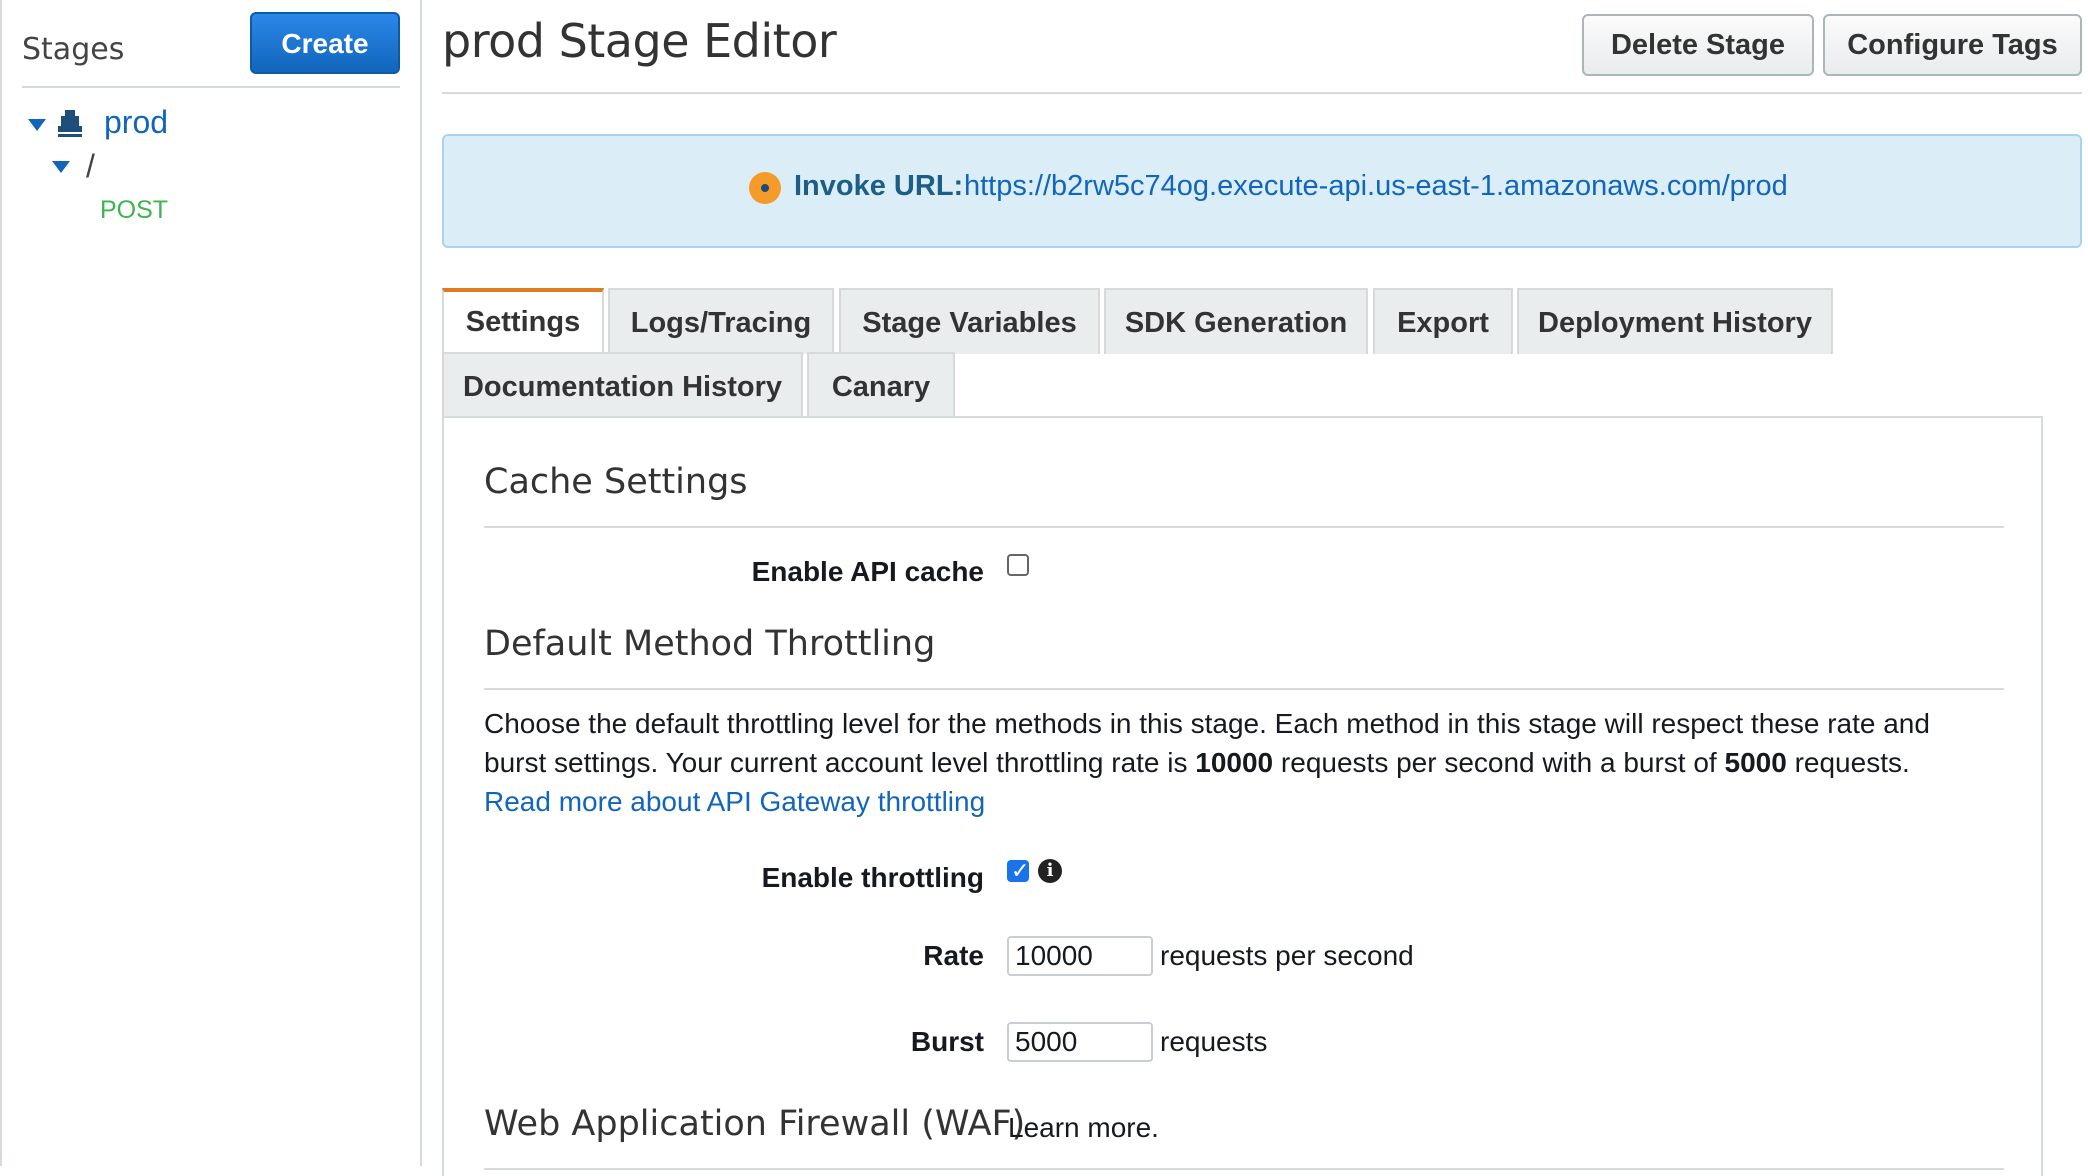  What do you see at coordinates (765, 188) in the screenshot?
I see `invoke-status-icon` at bounding box center [765, 188].